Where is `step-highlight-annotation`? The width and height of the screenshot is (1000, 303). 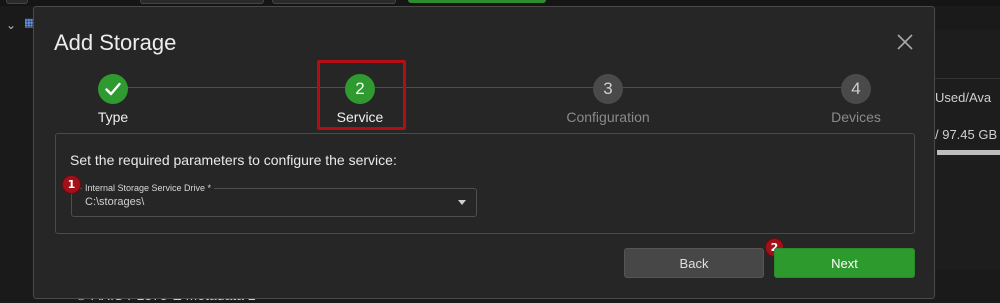 step-highlight-annotation is located at coordinates (361, 95).